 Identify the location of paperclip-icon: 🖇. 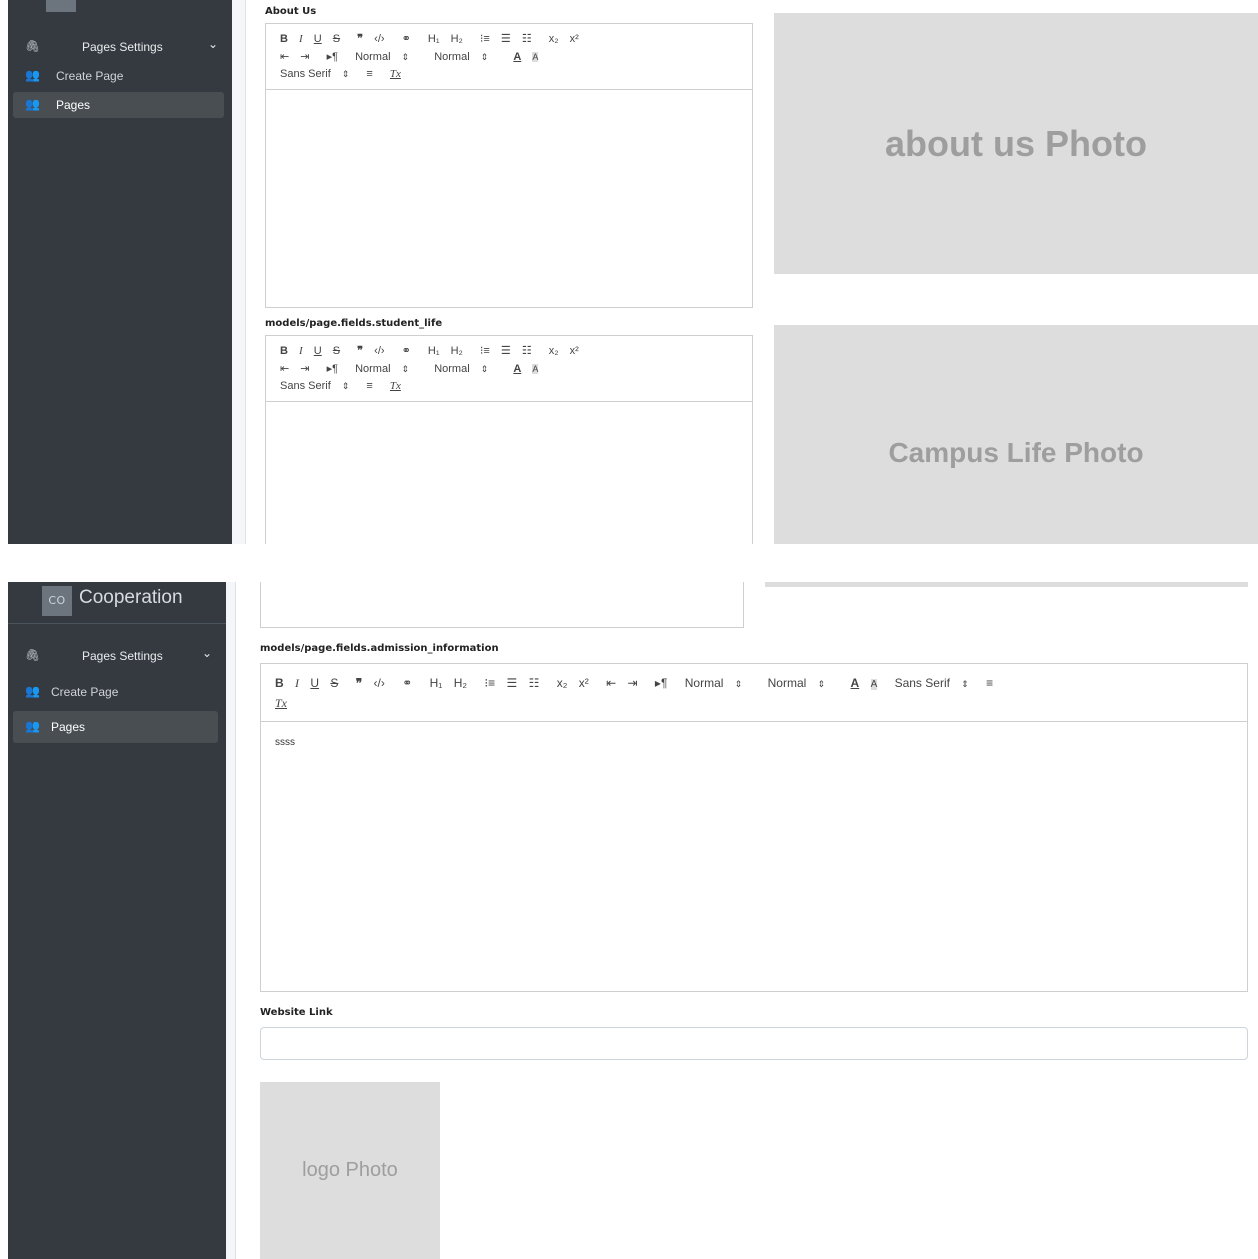
(33, 46).